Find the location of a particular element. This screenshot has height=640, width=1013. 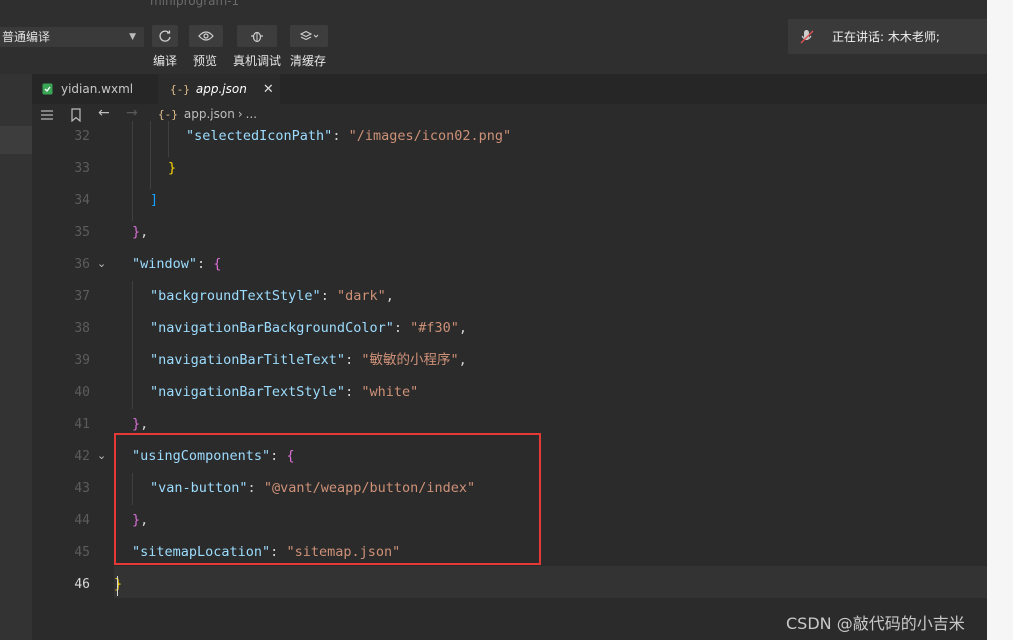

speaker-text: 正在讲话: 木木老师; is located at coordinates (886, 37).